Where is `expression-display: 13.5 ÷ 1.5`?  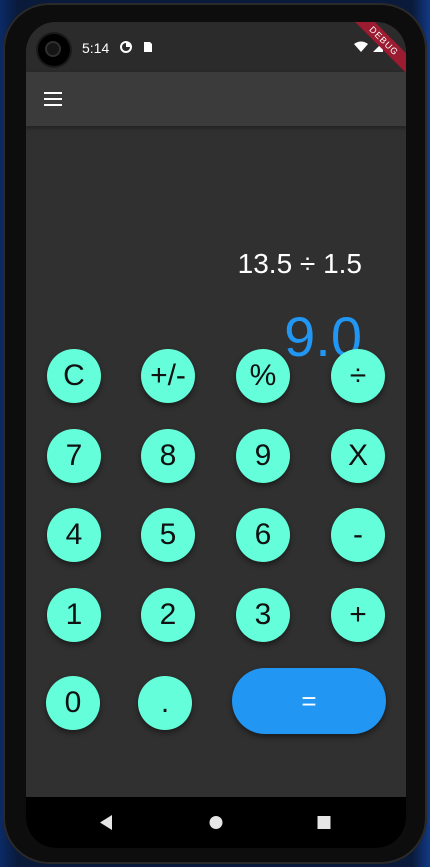 expression-display: 13.5 ÷ 1.5 is located at coordinates (299, 263).